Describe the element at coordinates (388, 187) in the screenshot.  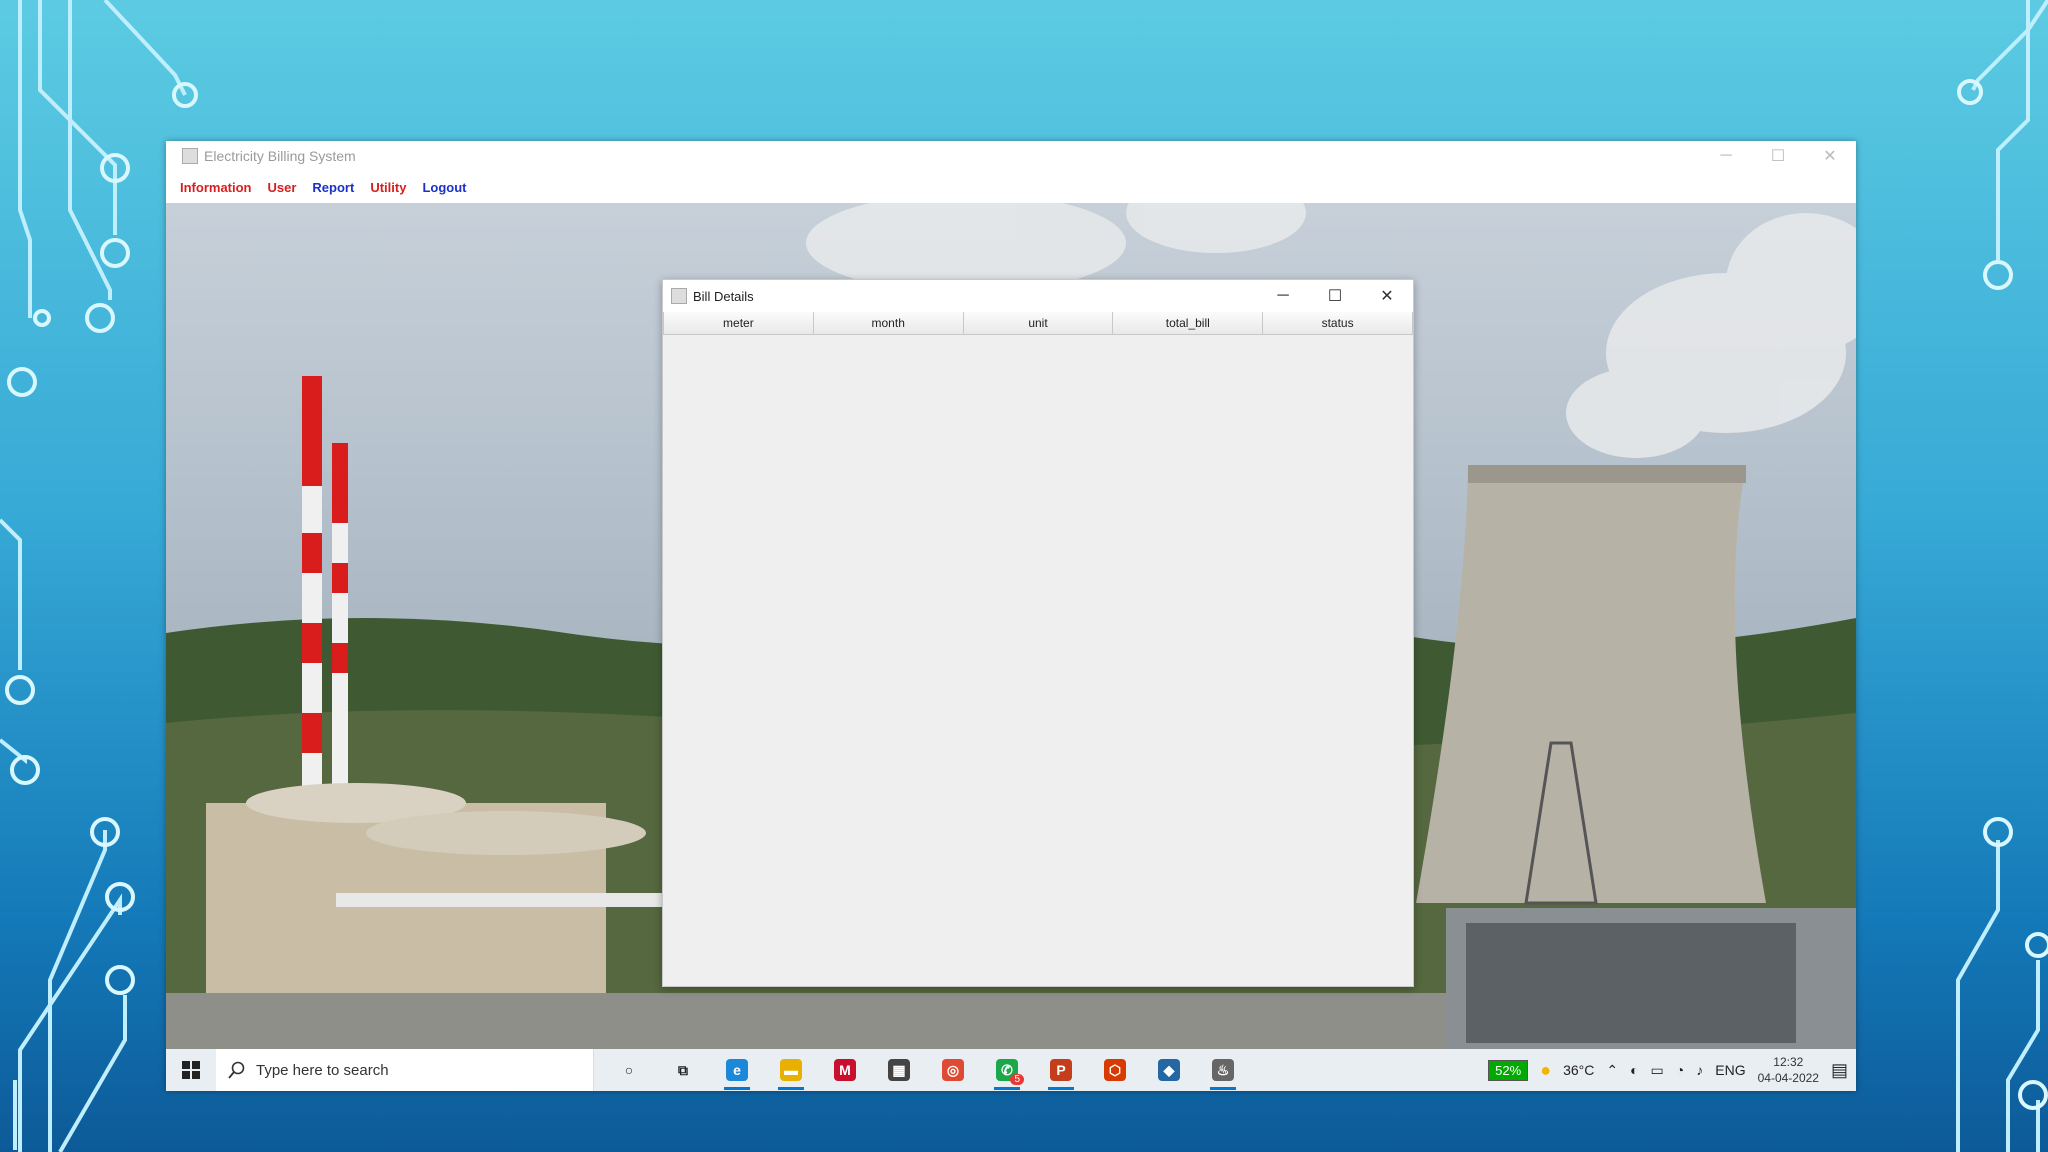
I see `menu-utility: Utility` at that location.